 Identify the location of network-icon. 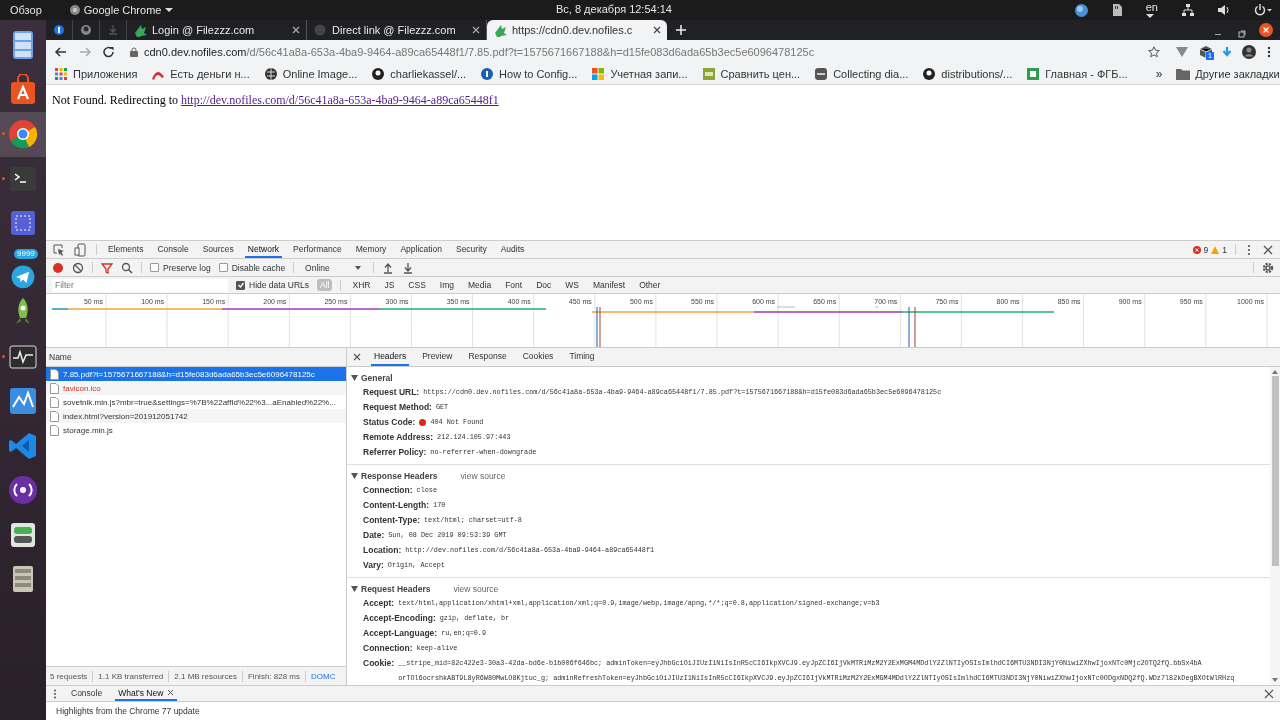
(1188, 10).